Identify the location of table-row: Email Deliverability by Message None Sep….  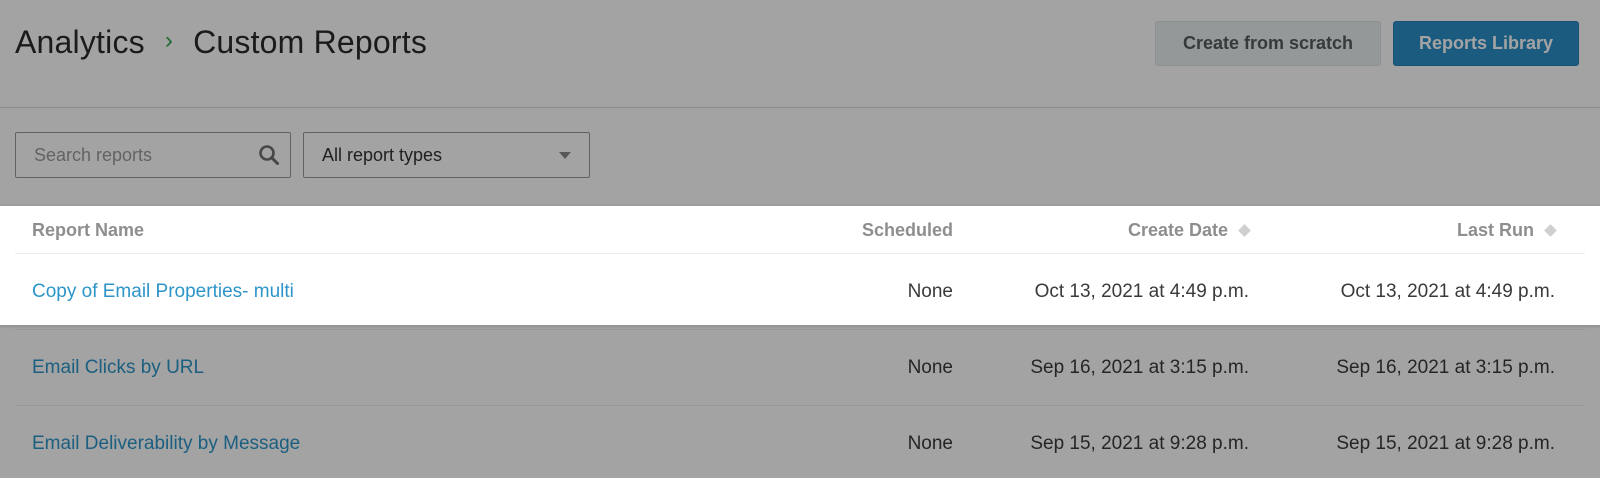
(800, 442).